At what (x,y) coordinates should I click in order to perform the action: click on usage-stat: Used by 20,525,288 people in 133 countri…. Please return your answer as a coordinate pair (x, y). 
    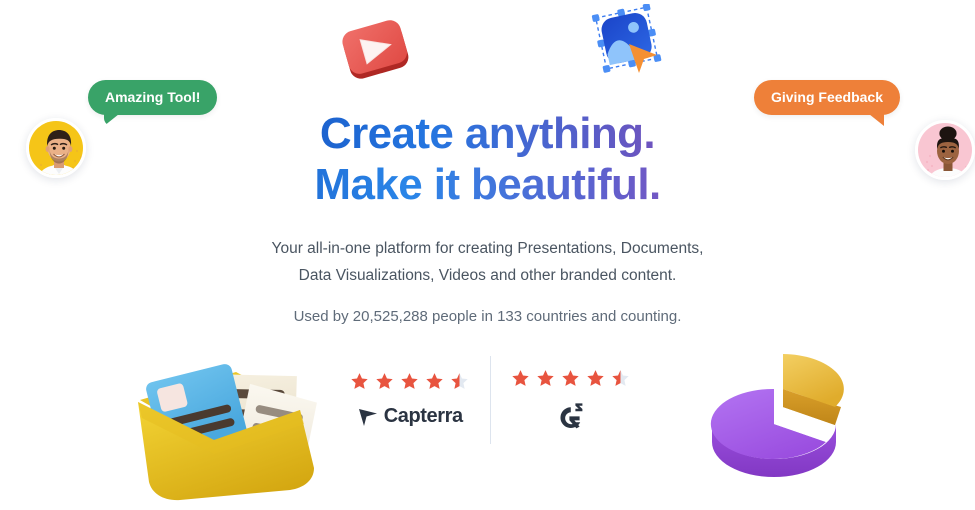
    Looking at the image, I should click on (487, 317).